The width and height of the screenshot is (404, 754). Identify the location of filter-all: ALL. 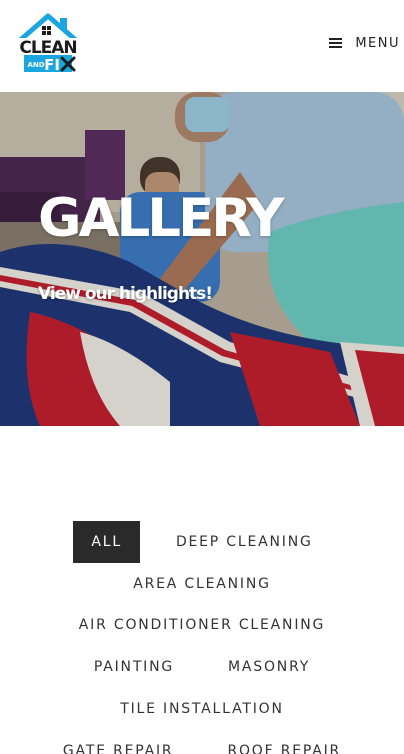
(106, 542).